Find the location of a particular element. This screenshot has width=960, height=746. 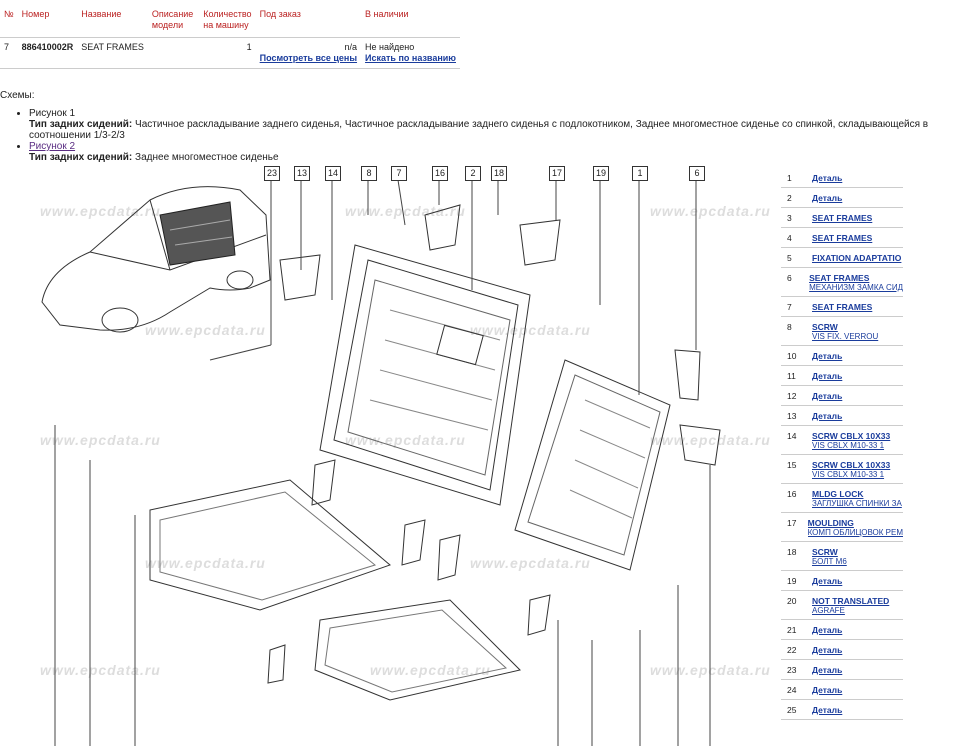

legend-part-link: FIXATION ADAPTATIO is located at coordinates (857, 258).